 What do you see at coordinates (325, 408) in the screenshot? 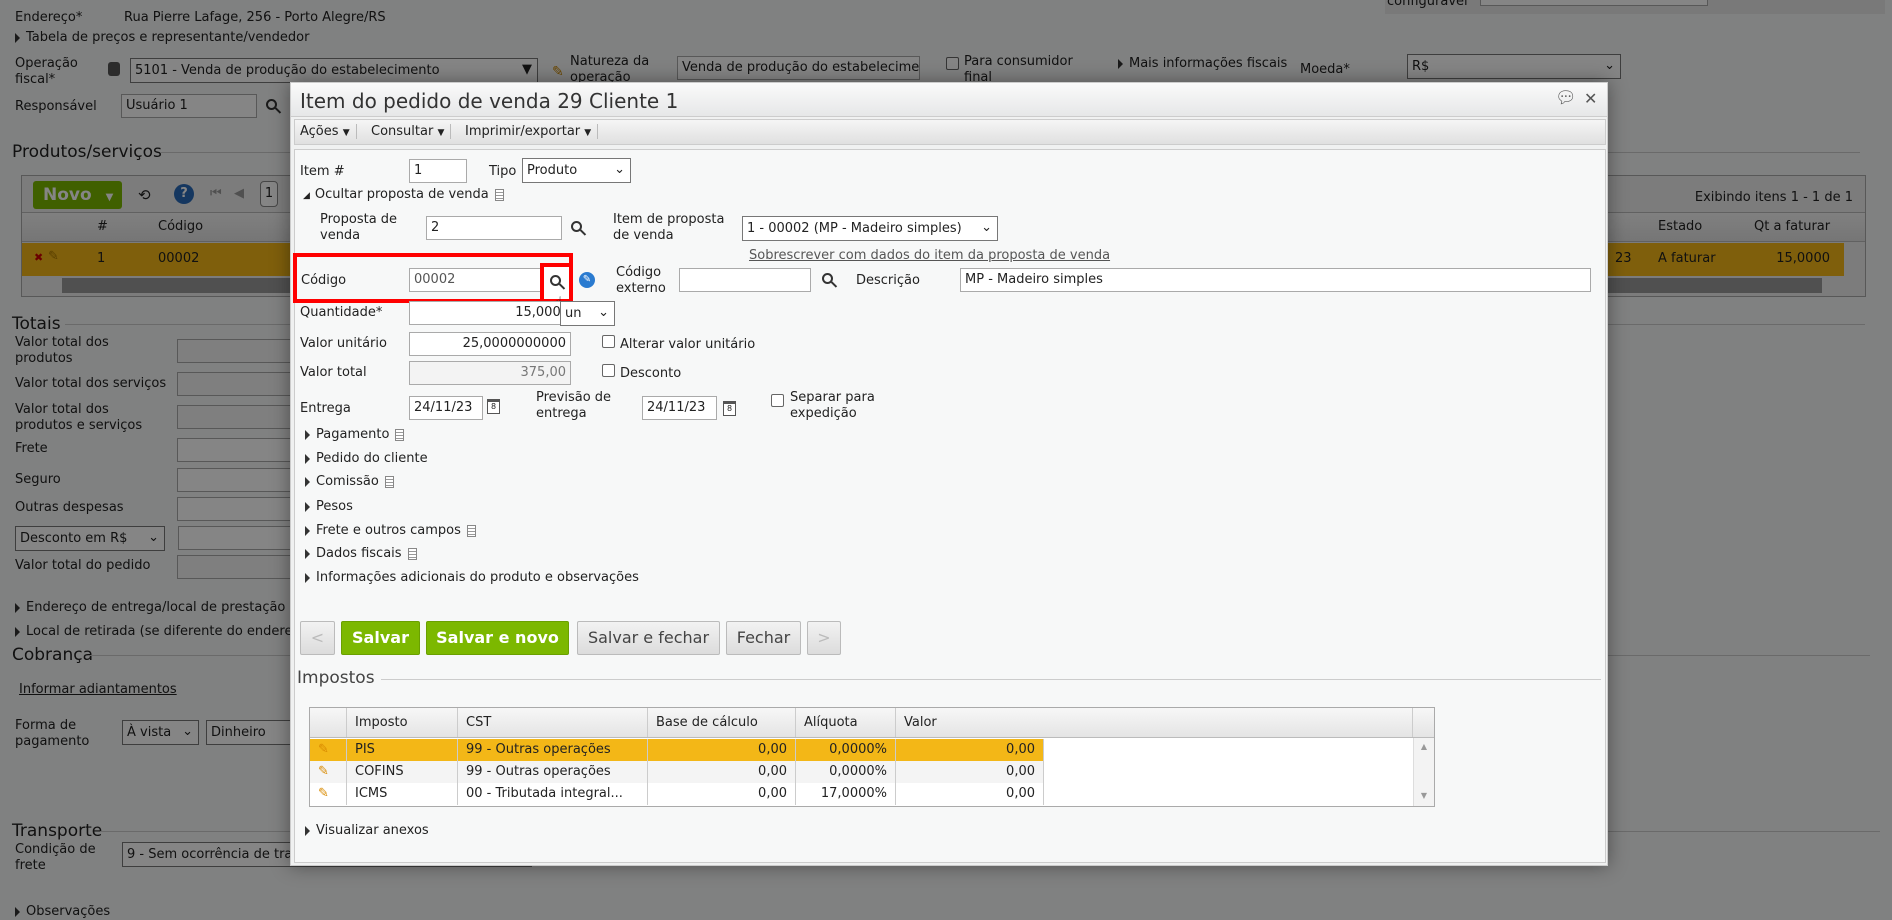
I see `entrega-label: Entrega` at bounding box center [325, 408].